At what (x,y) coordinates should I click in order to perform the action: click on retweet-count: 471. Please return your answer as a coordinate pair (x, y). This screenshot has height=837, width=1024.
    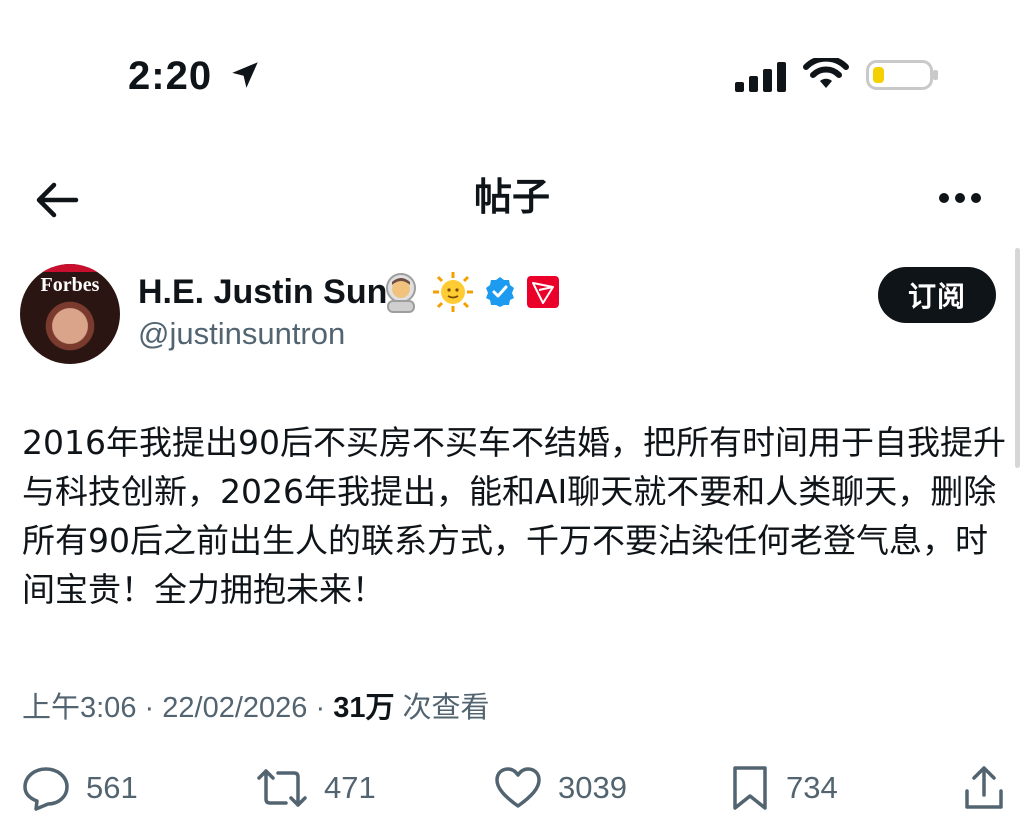
    Looking at the image, I should click on (350, 787).